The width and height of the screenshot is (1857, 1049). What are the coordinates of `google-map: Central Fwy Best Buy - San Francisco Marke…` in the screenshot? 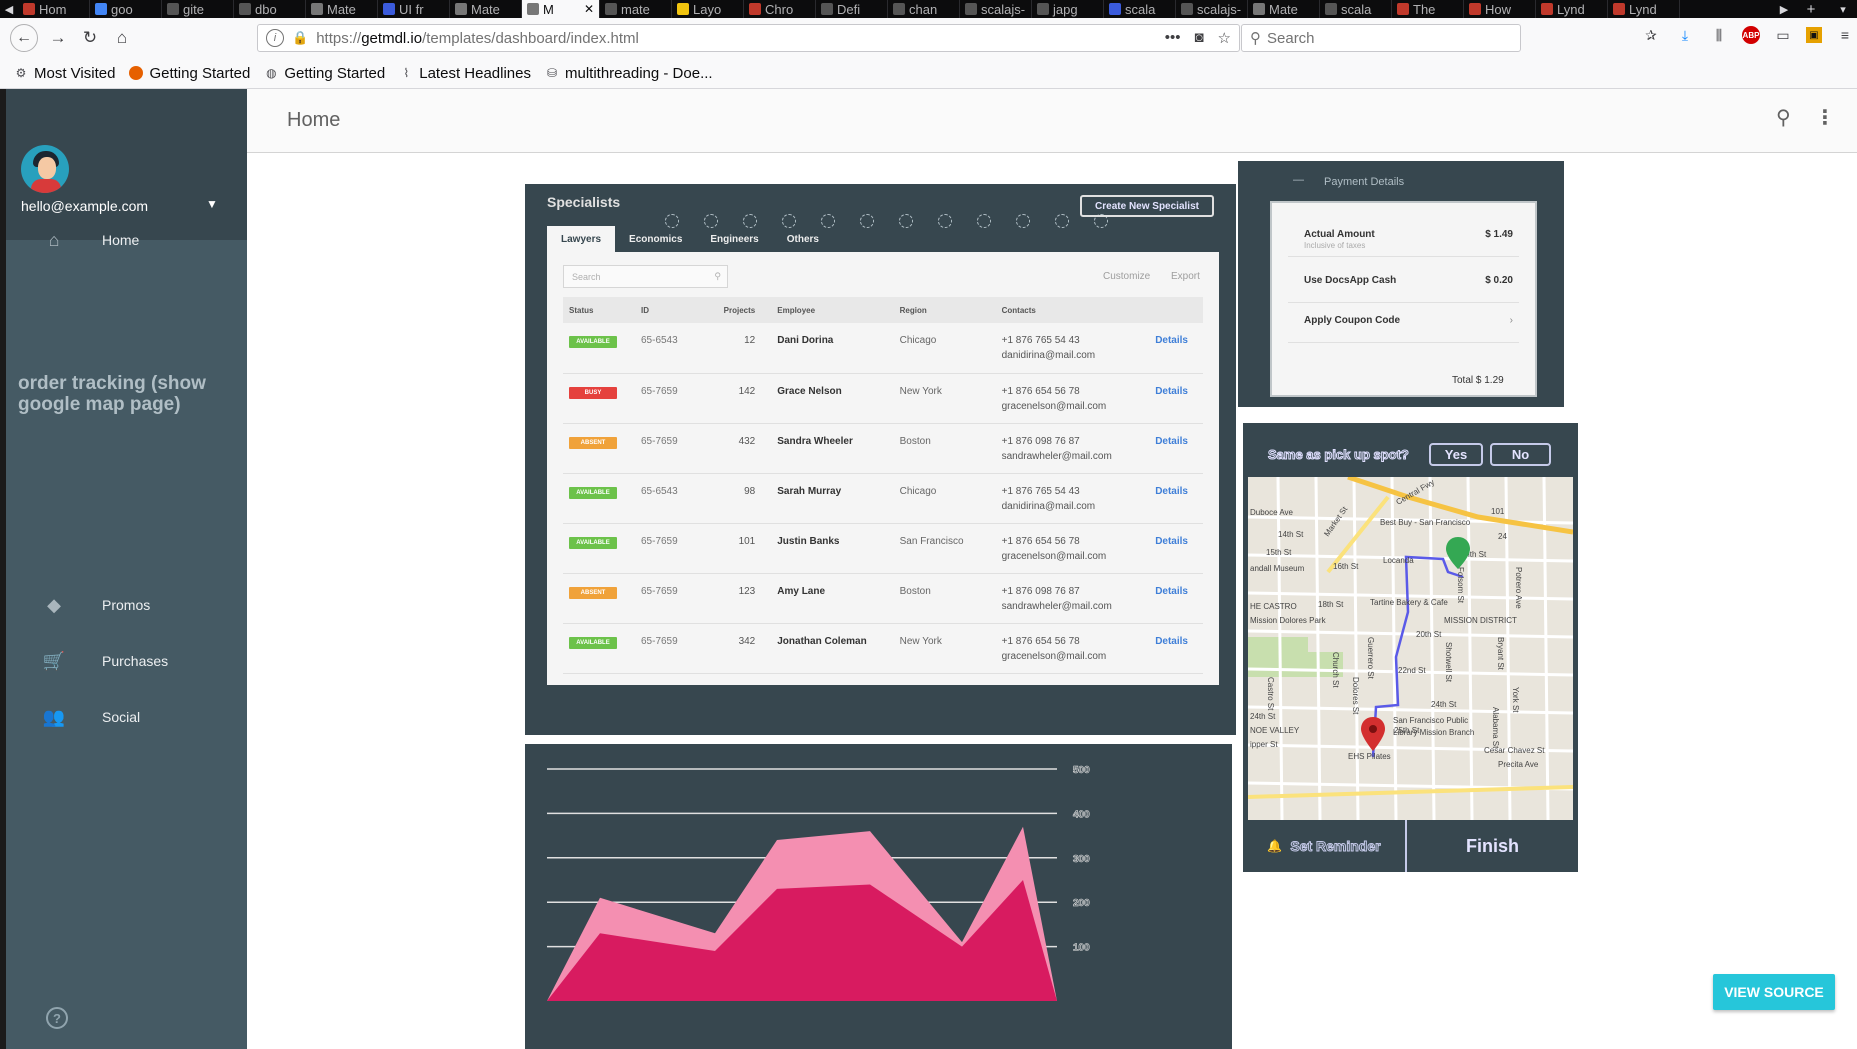 It's located at (1410, 648).